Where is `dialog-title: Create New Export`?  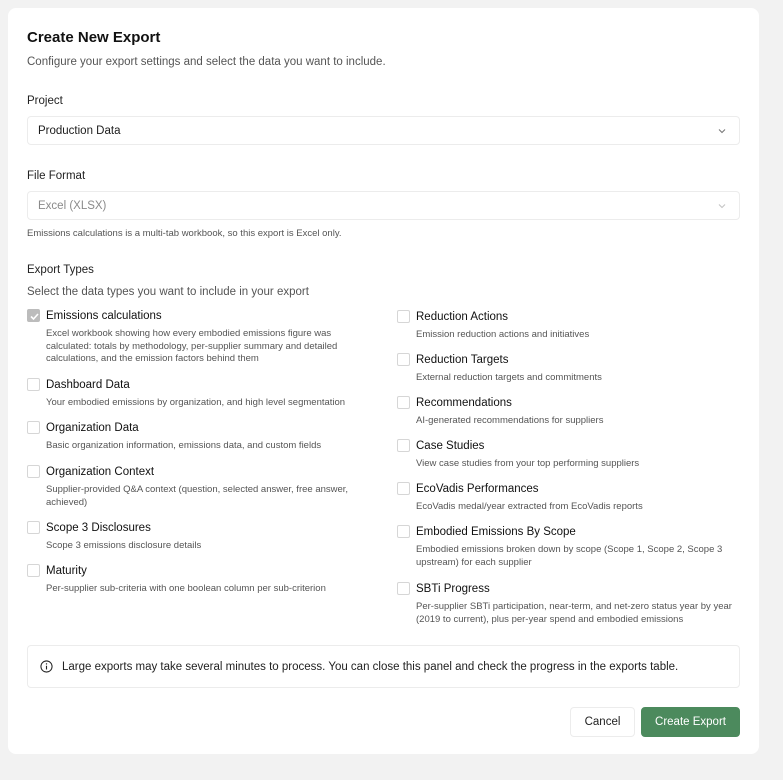 dialog-title: Create New Export is located at coordinates (94, 37).